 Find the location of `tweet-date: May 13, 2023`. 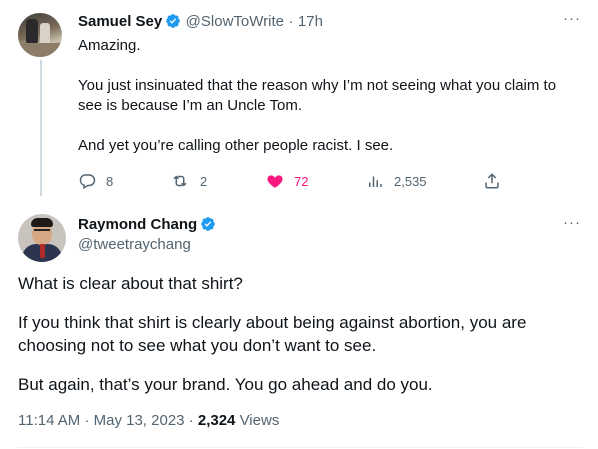

tweet-date: May 13, 2023 is located at coordinates (139, 420).